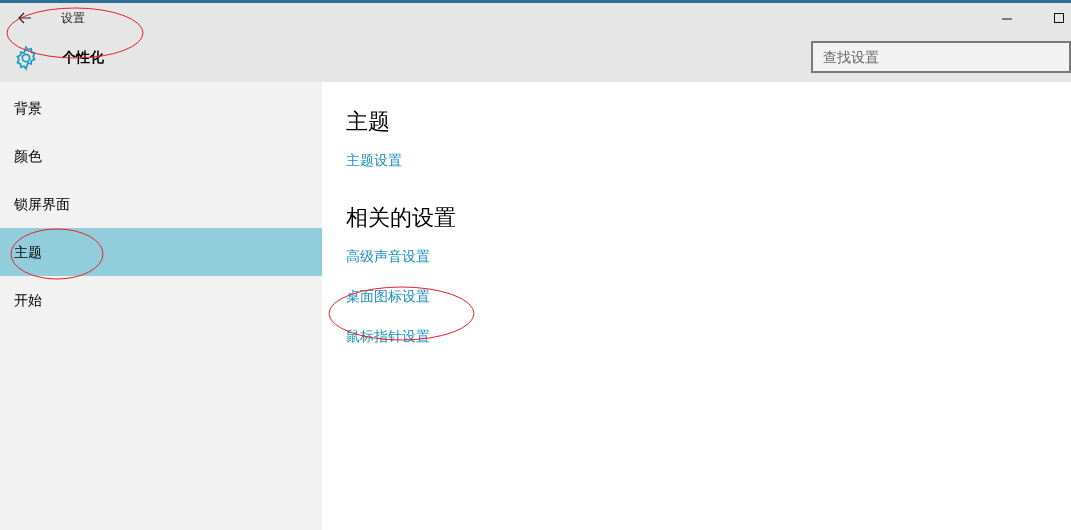 This screenshot has height=530, width=1071. What do you see at coordinates (1059, 18) in the screenshot?
I see `maximize-icon` at bounding box center [1059, 18].